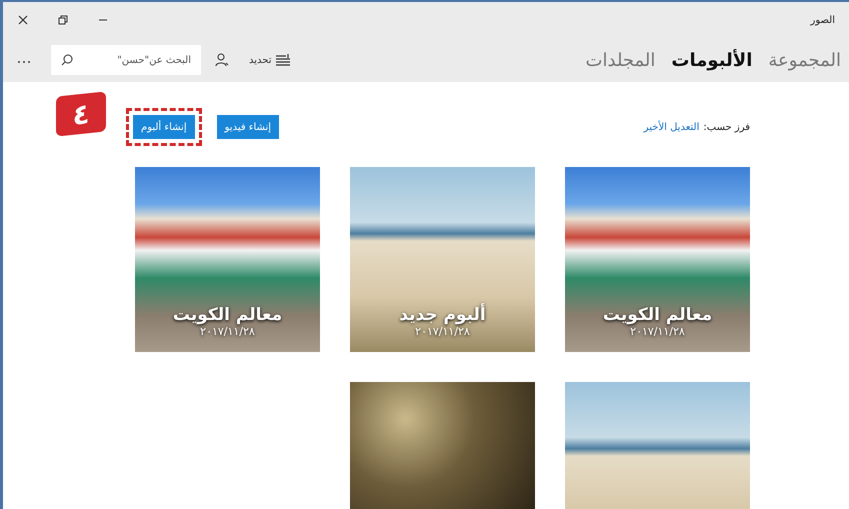  I want to click on sort-label: فرز حسب:, so click(726, 127).